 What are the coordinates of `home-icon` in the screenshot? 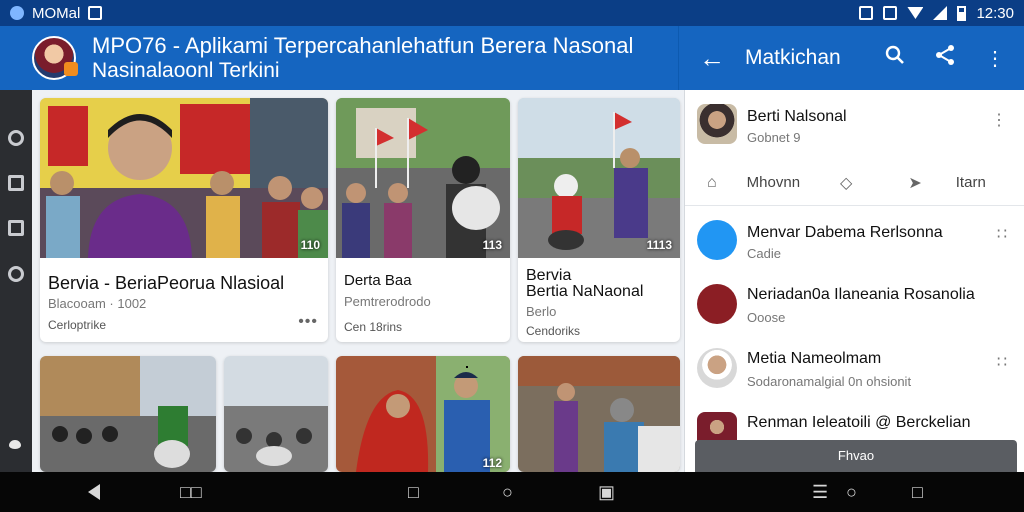 It's located at (15, 444).